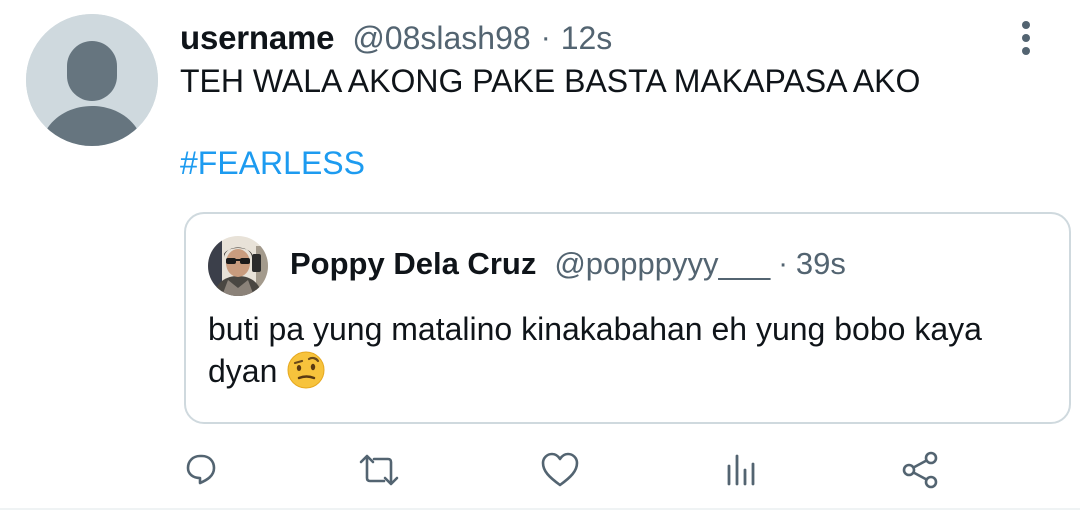  What do you see at coordinates (306, 370) in the screenshot?
I see `face-with-raised-eyebrow-icon` at bounding box center [306, 370].